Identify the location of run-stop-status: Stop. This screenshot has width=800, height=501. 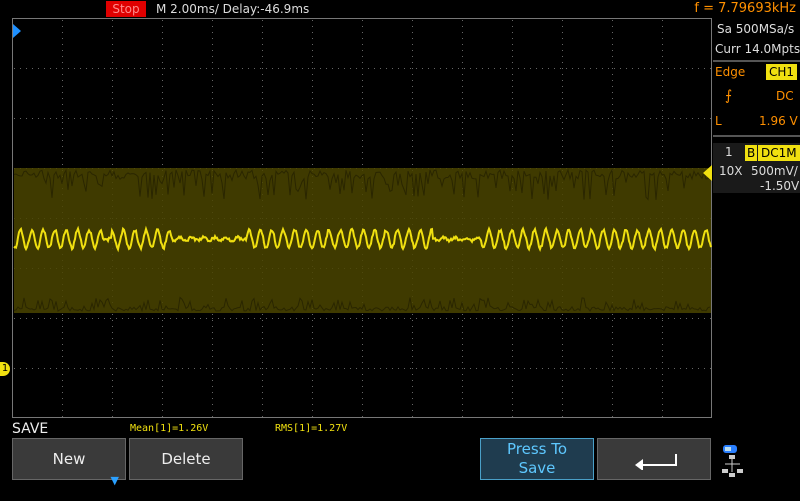
(126, 9).